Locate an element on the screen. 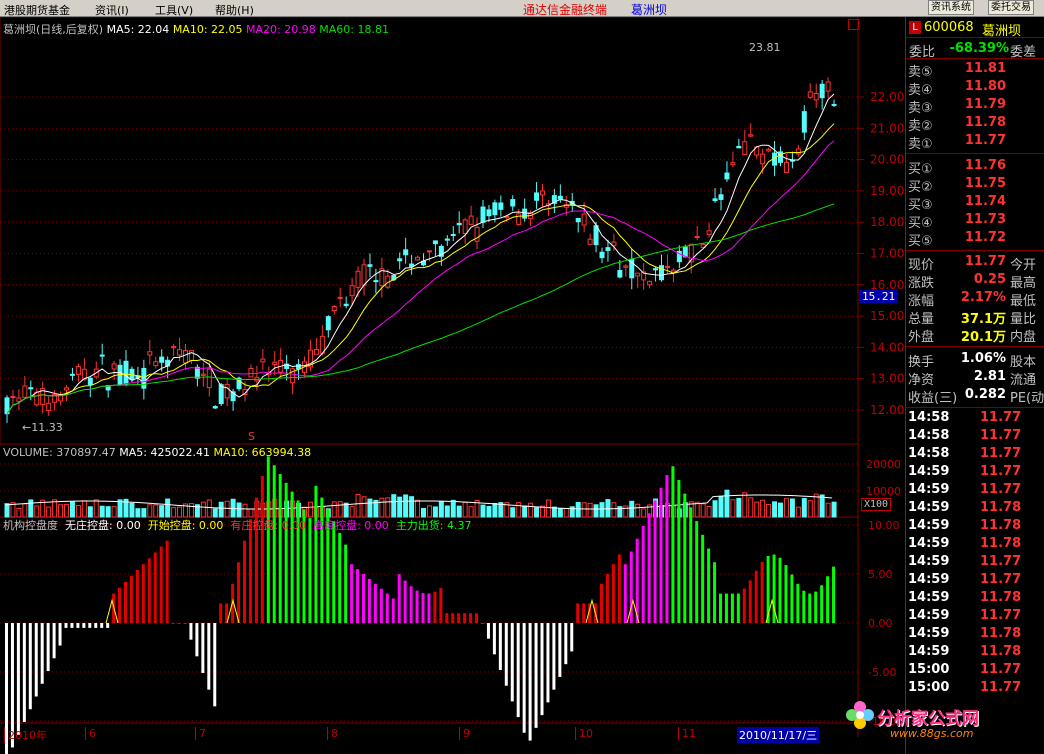 This screenshot has height=754, width=1044. tick-time: 15:00 is located at coordinates (929, 687).